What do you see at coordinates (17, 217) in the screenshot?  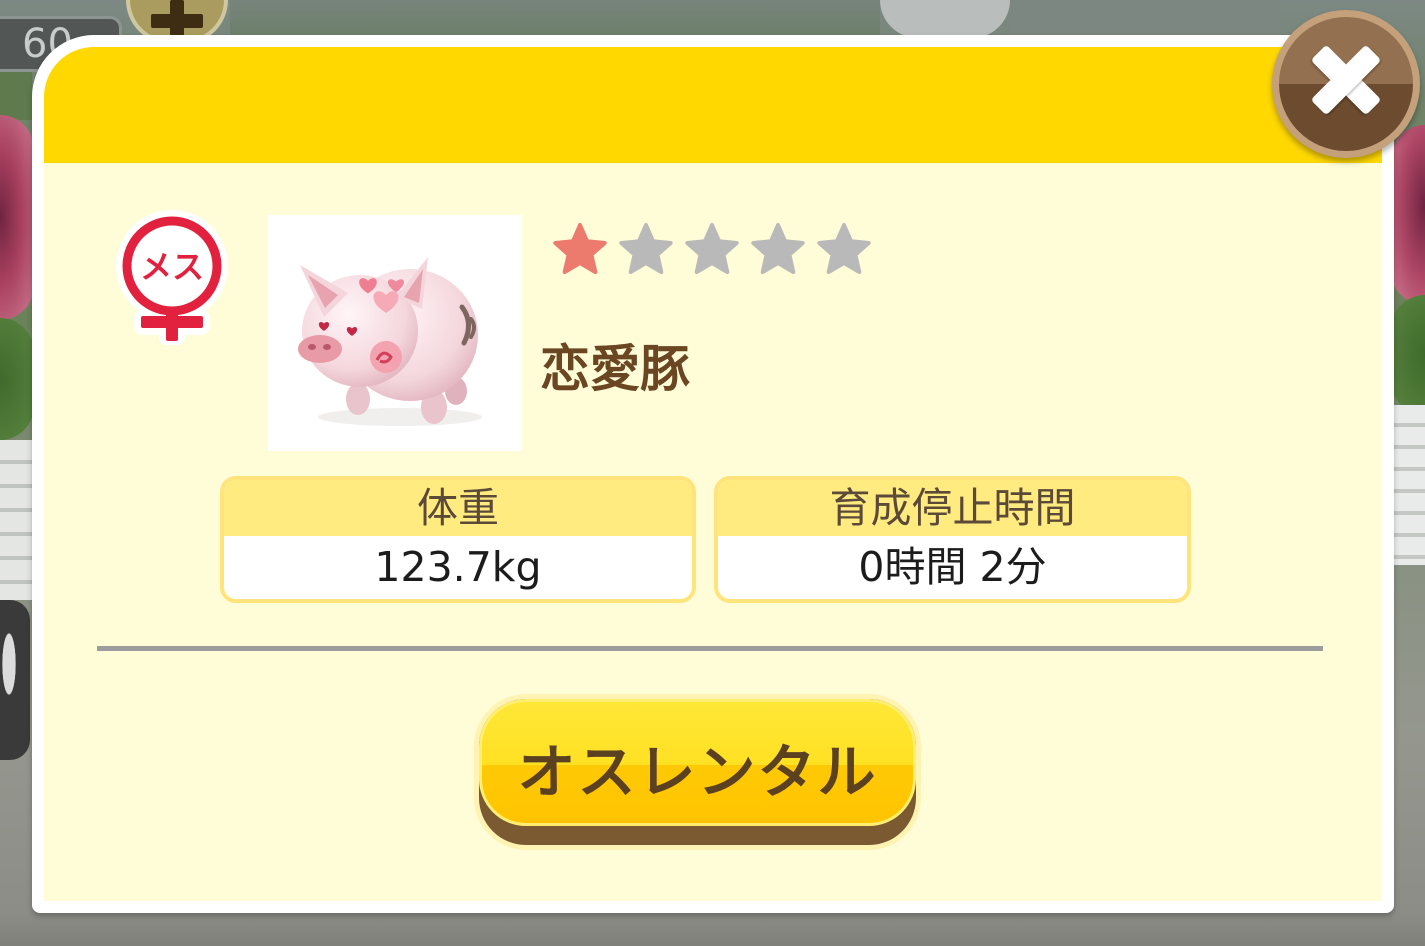 I see `background-flower-left` at bounding box center [17, 217].